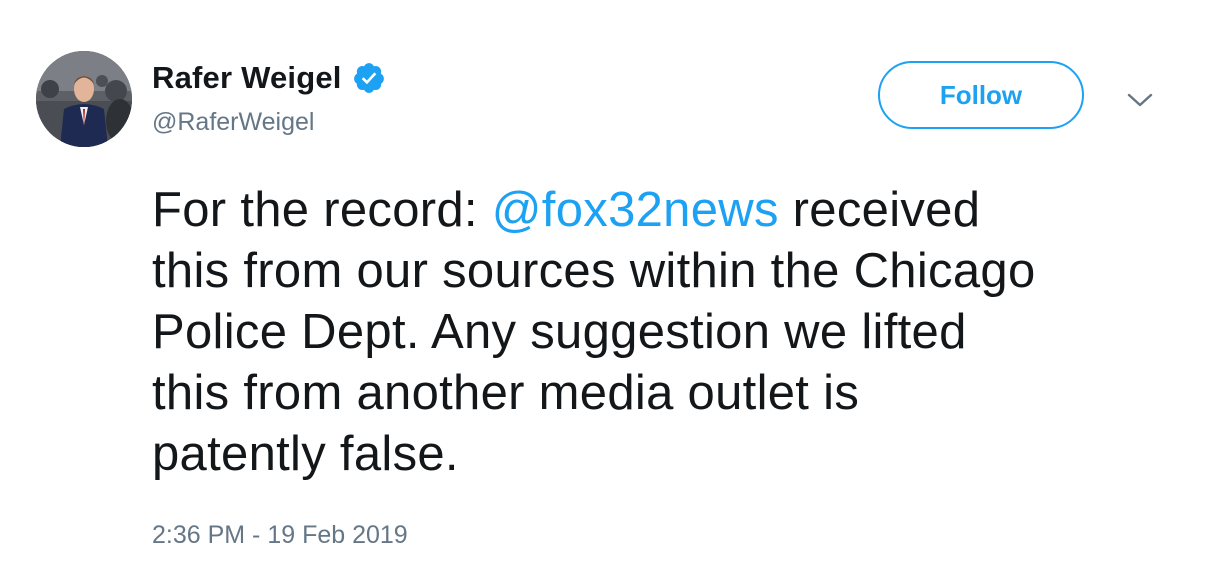 The height and width of the screenshot is (566, 1216). What do you see at coordinates (305, 454) in the screenshot?
I see `tweet-line-5: patently false.` at bounding box center [305, 454].